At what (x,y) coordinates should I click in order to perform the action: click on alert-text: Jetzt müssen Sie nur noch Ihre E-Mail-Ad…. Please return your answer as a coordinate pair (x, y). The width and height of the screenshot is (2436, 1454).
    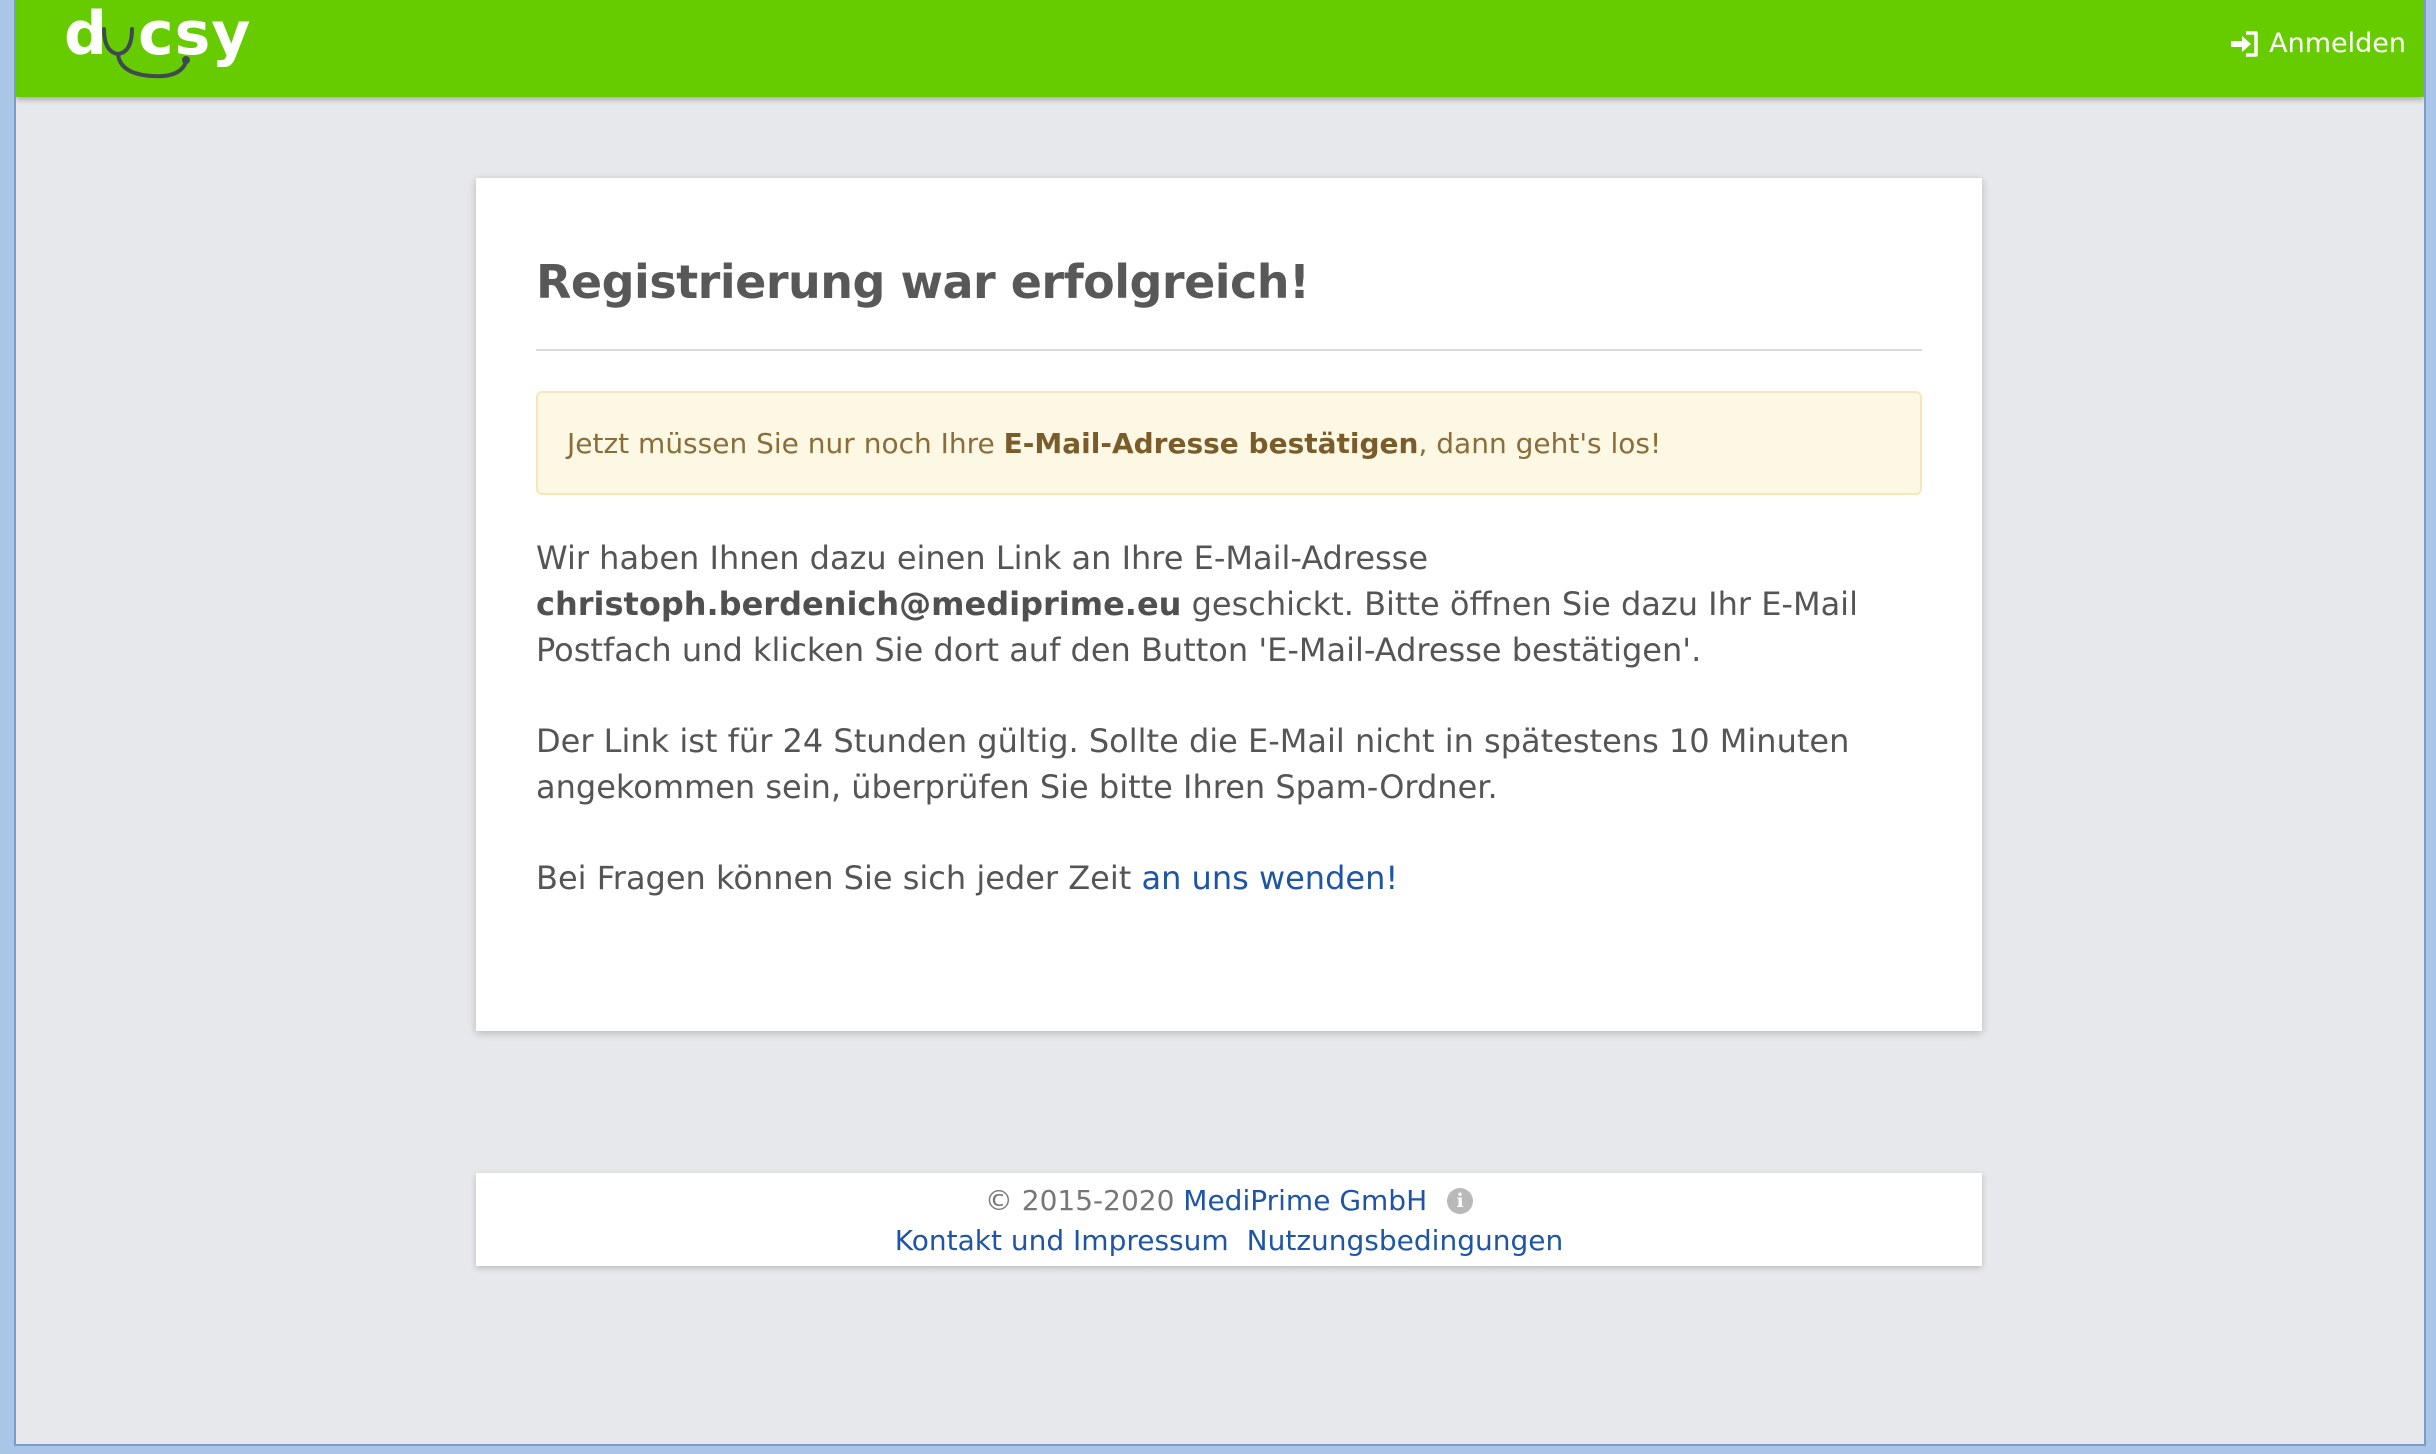
    Looking at the image, I should click on (1114, 443).